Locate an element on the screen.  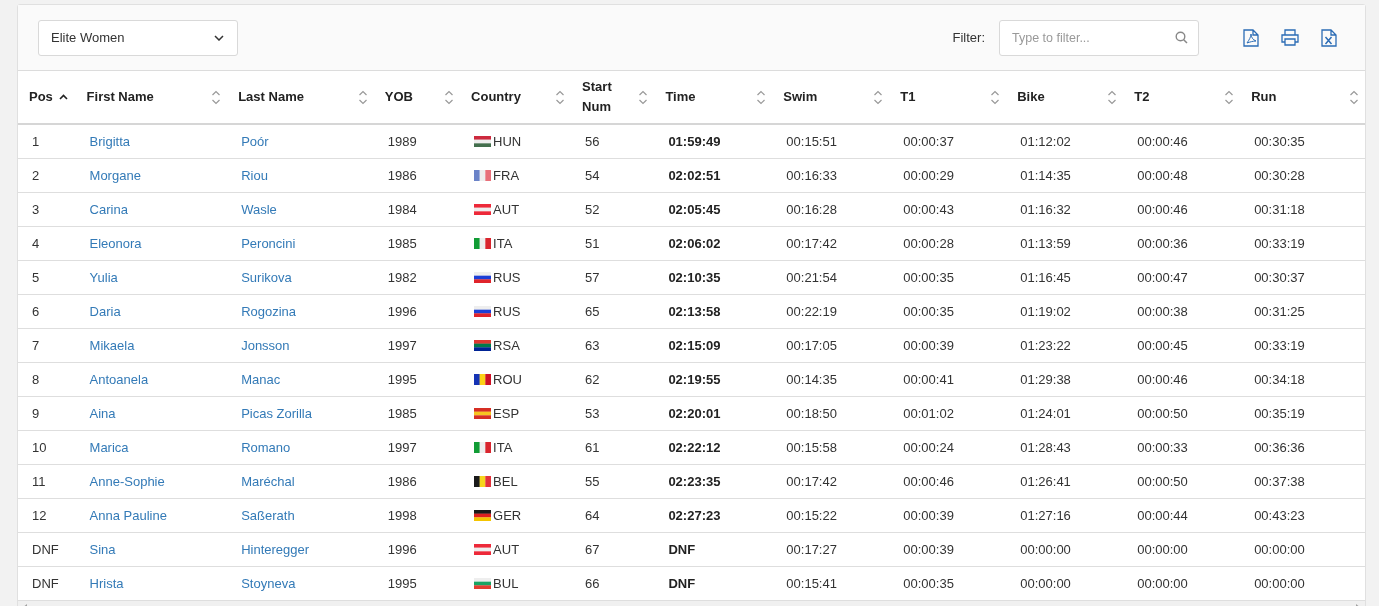
country-code: FRA is located at coordinates (506, 175).